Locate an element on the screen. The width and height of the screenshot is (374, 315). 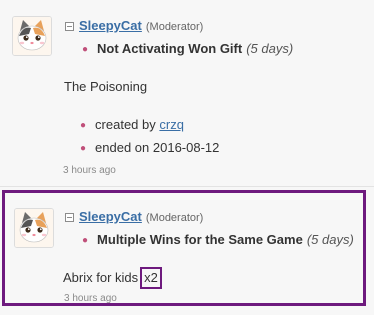
post-body: The Poisoning is located at coordinates (106, 86).